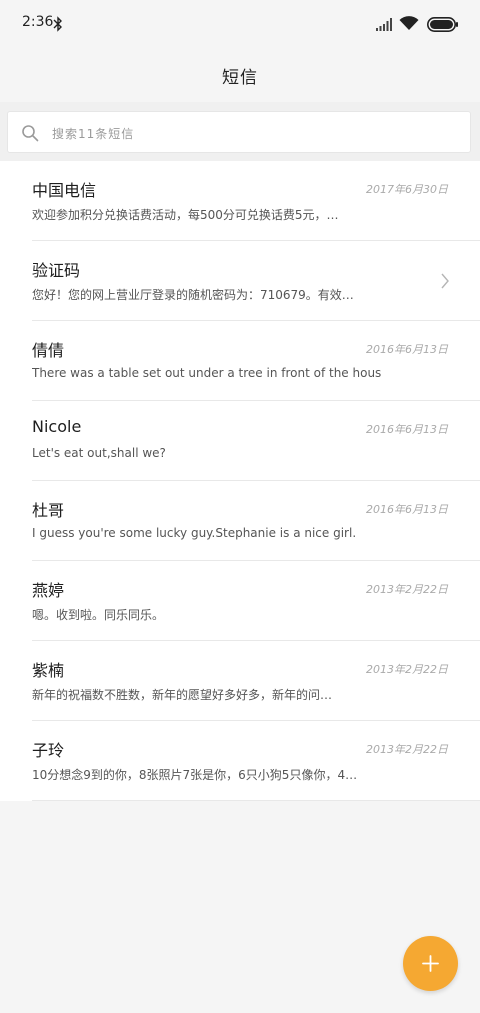 The height and width of the screenshot is (1013, 480). Describe the element at coordinates (409, 23) in the screenshot. I see `wifi-icon` at that location.